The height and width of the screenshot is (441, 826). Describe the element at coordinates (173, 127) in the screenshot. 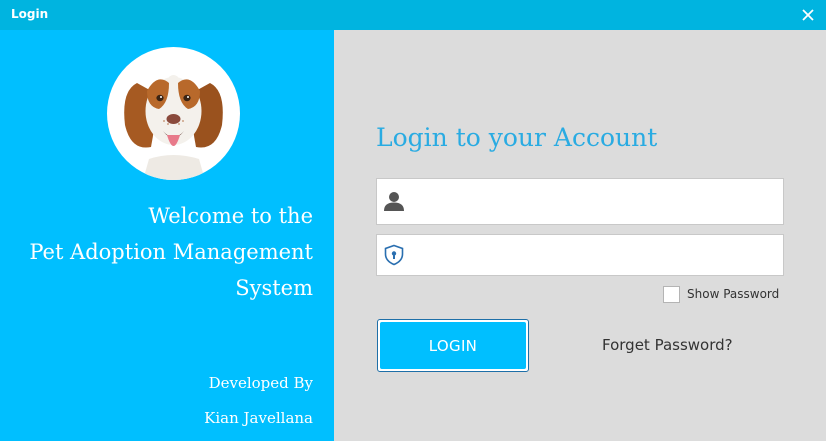

I see `dog-avatar-image` at that location.